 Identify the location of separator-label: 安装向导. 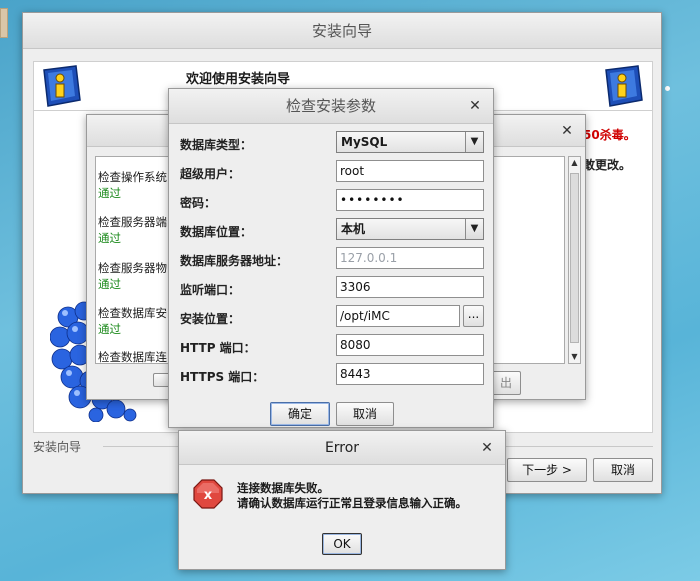
(57, 447).